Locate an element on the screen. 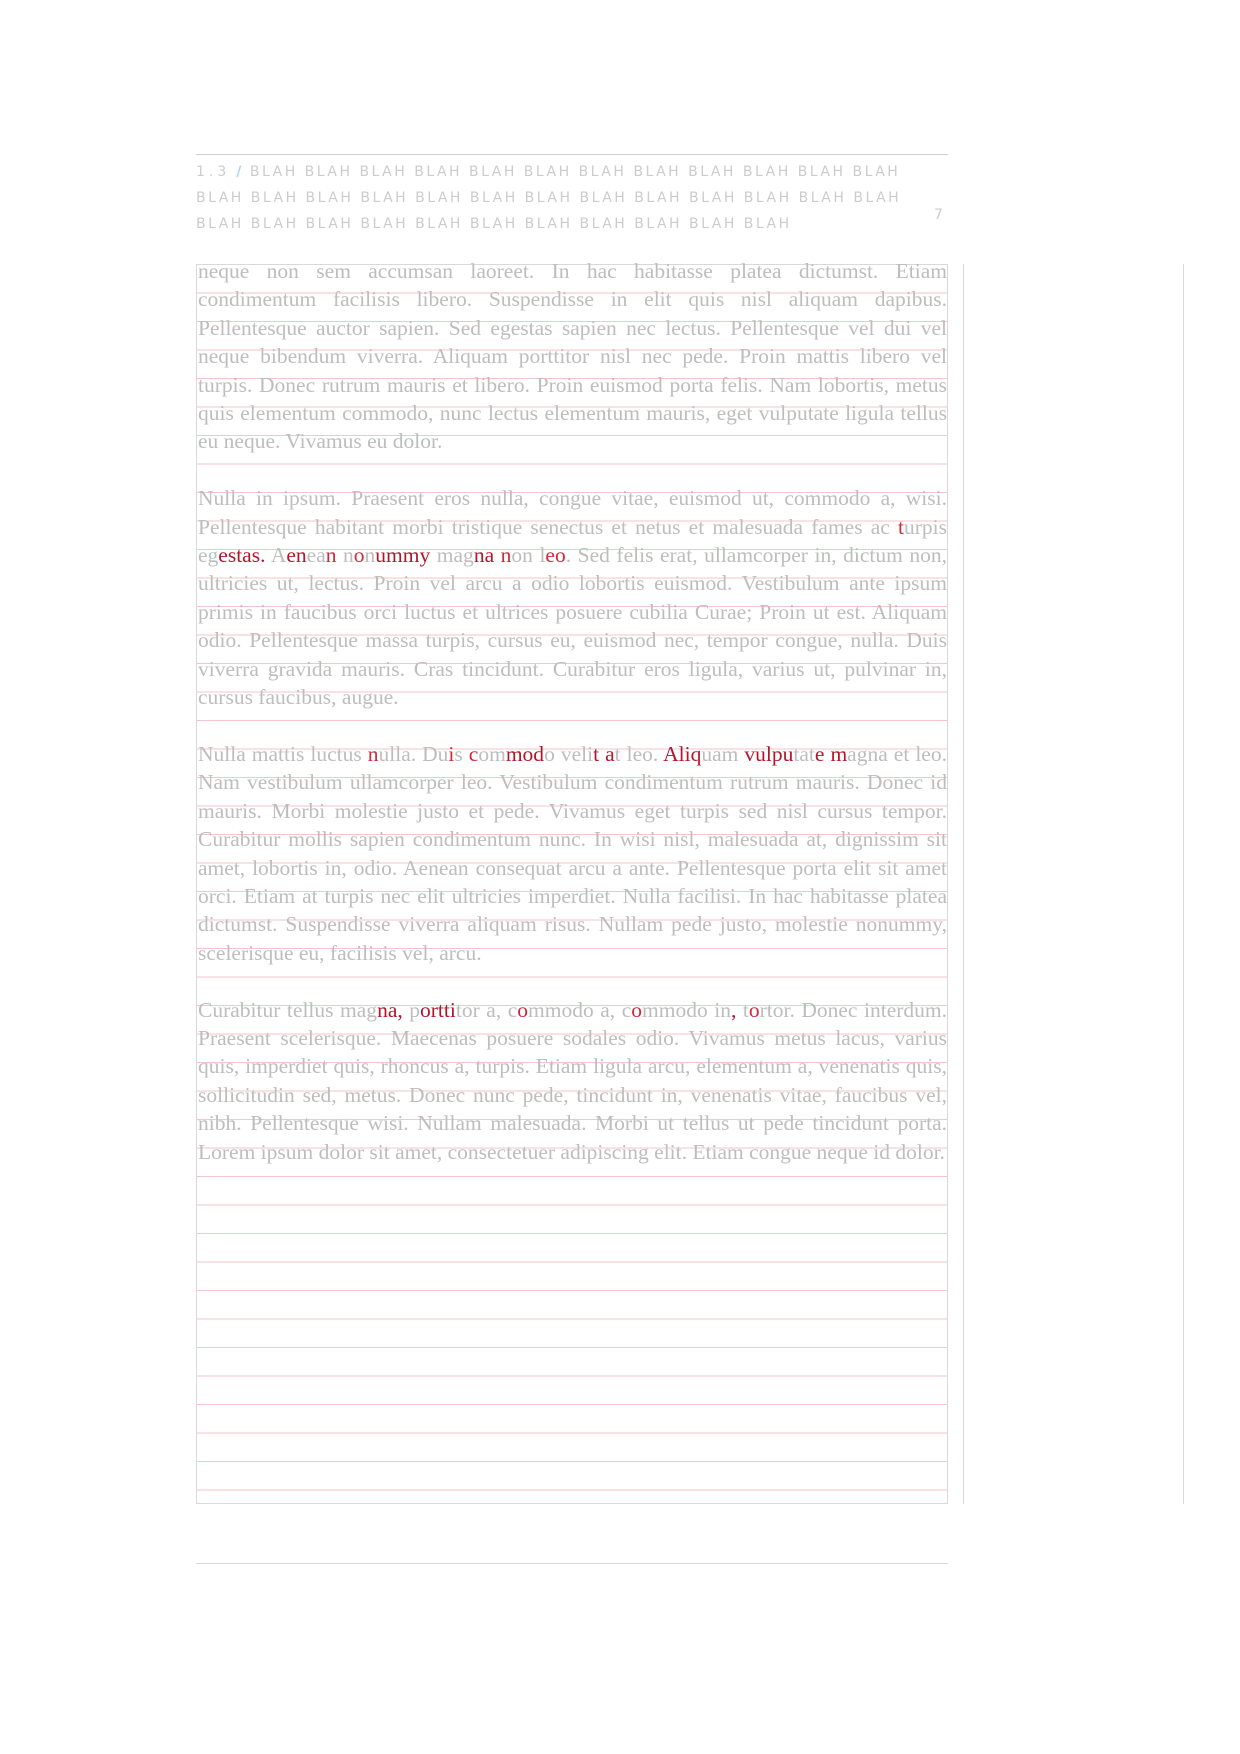 This screenshot has height=1754, width=1240. highlighted-text: ummy is located at coordinates (403, 555).